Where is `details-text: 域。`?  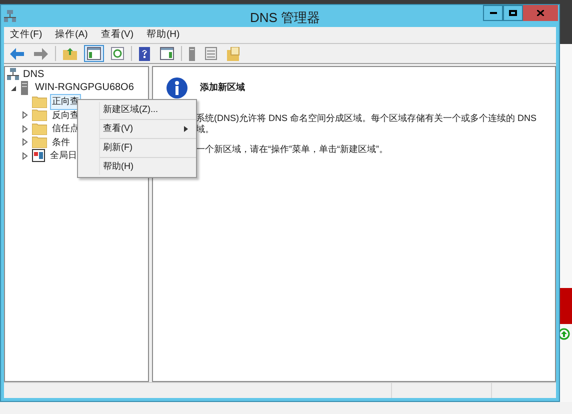 details-text: 域。 is located at coordinates (205, 129).